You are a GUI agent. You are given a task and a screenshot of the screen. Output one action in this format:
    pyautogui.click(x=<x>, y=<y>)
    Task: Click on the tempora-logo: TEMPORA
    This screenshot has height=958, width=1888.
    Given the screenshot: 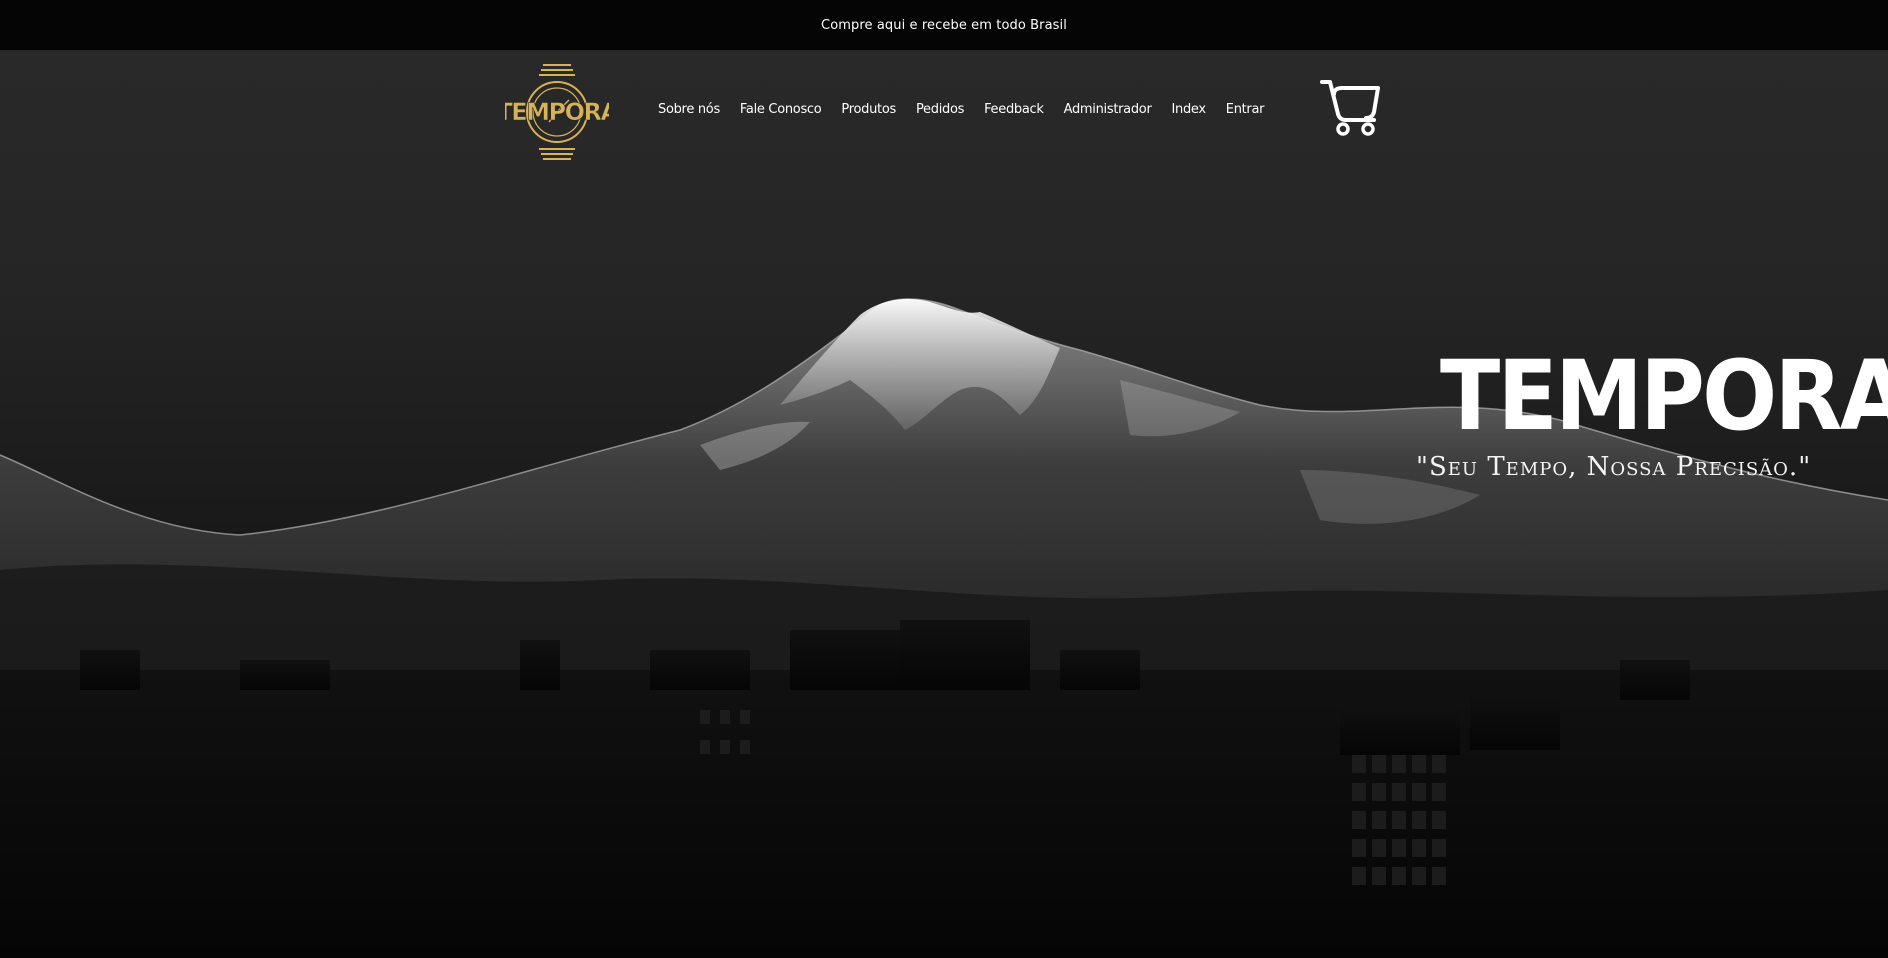 What is the action you would take?
    pyautogui.click(x=557, y=112)
    